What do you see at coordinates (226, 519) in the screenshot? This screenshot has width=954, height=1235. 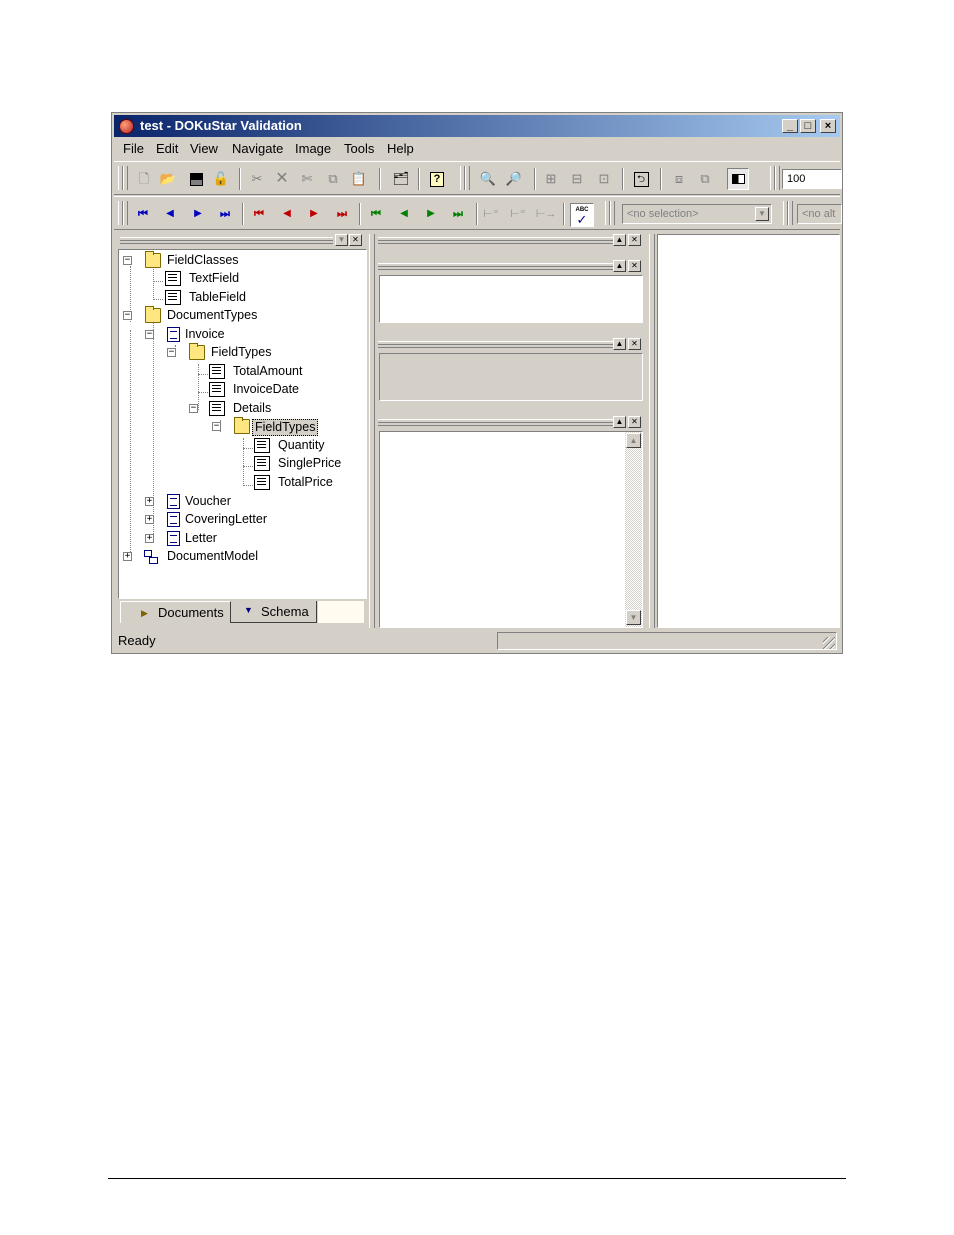 I see `tree-item-label: CoveringLetter` at bounding box center [226, 519].